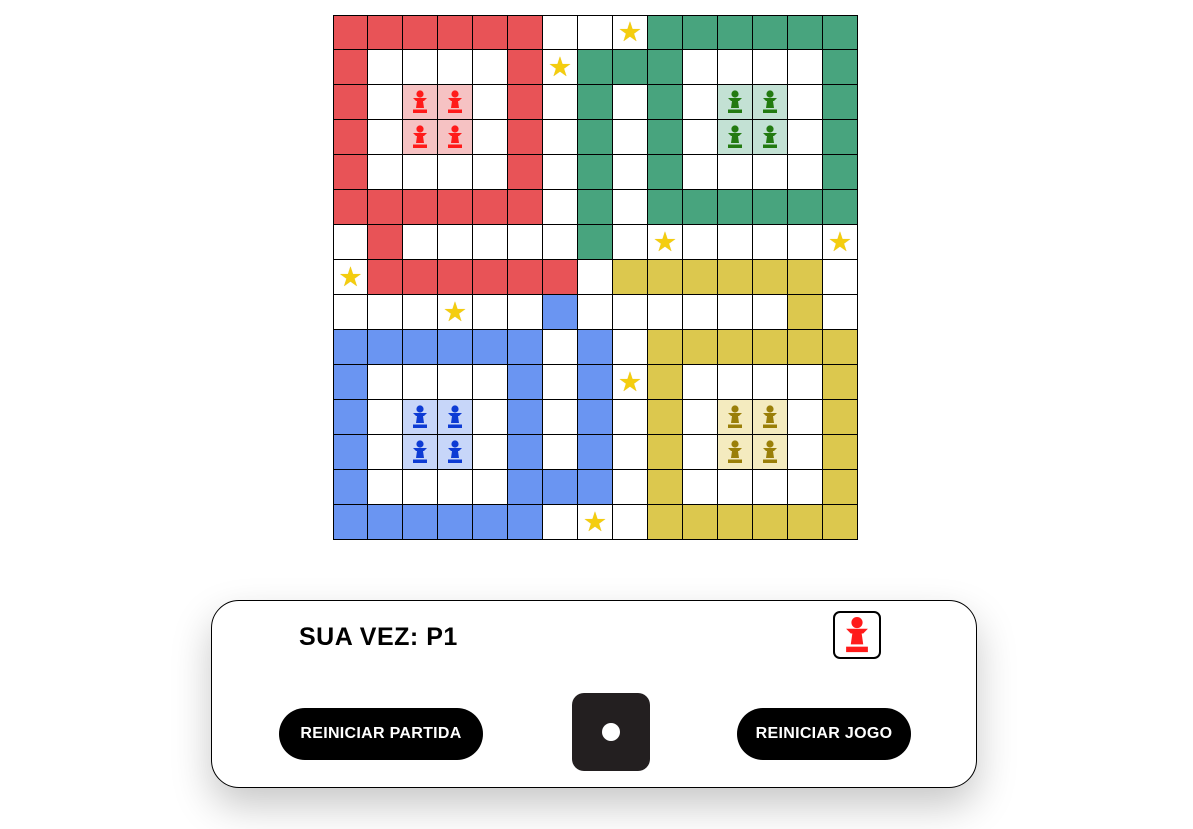 The height and width of the screenshot is (829, 1193). Describe the element at coordinates (824, 734) in the screenshot. I see `restart-game-button: REINICIAR JOGO` at that location.